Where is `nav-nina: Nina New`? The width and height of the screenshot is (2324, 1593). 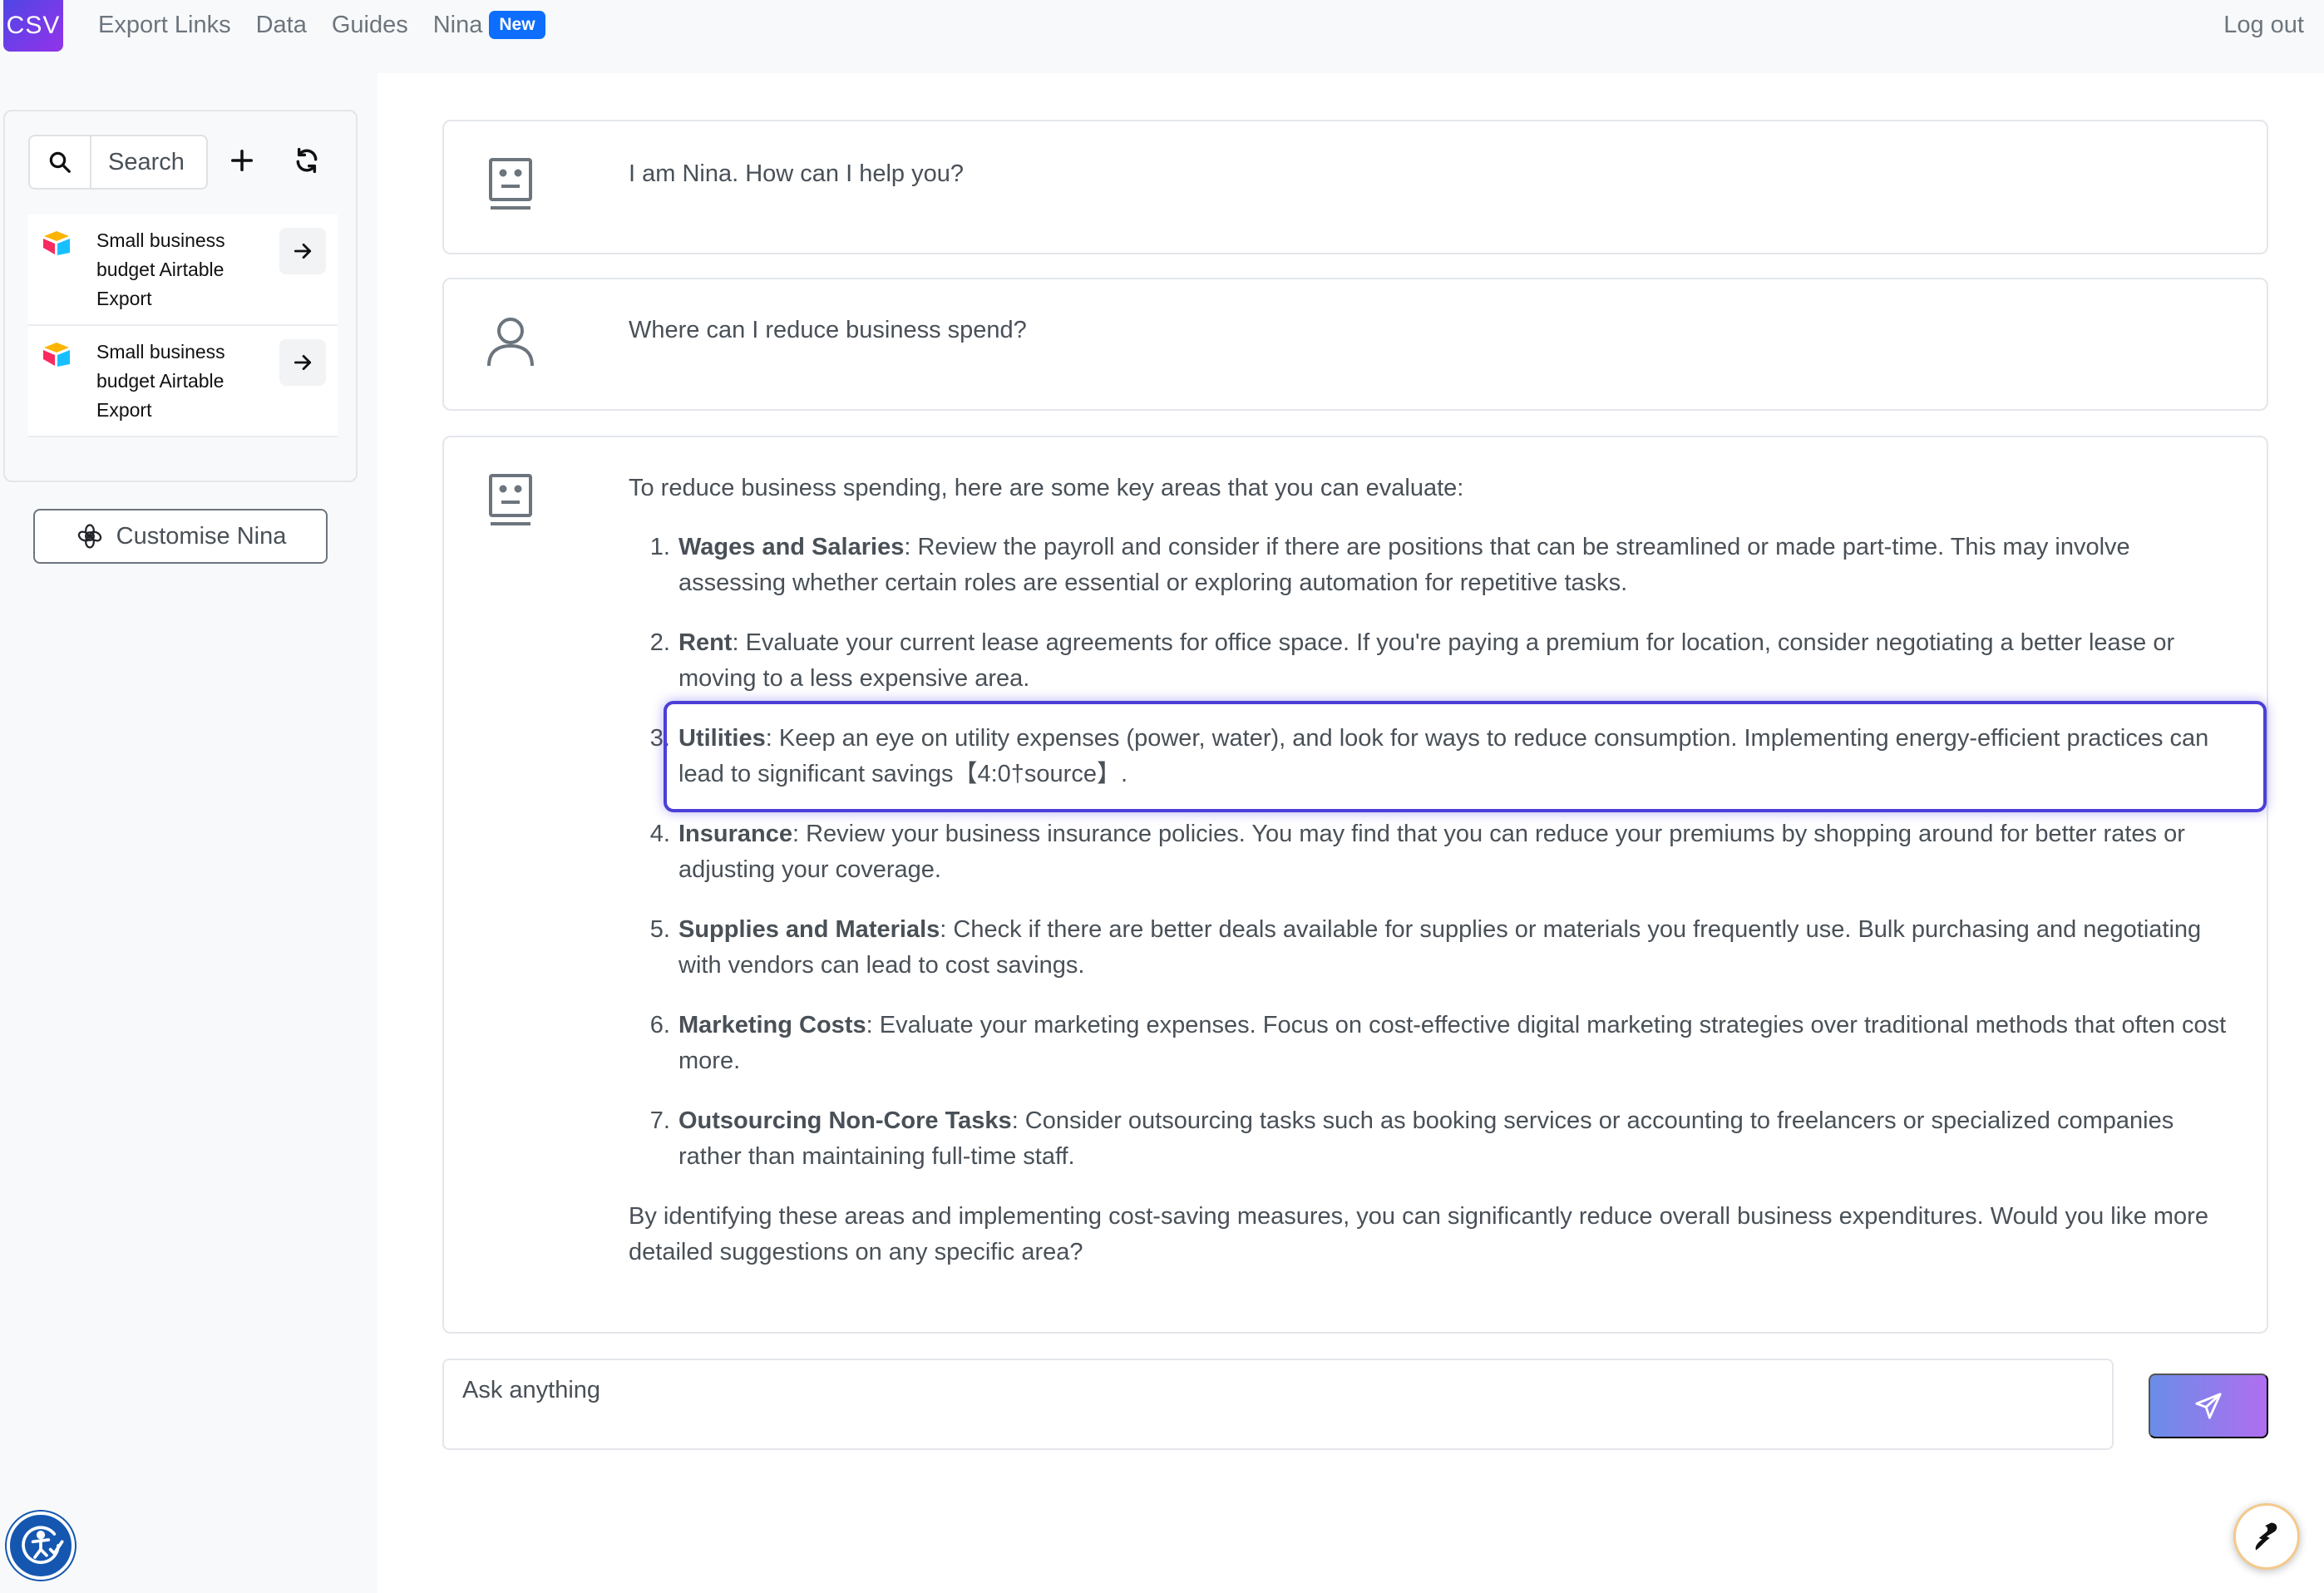 nav-nina: Nina New is located at coordinates (489, 25).